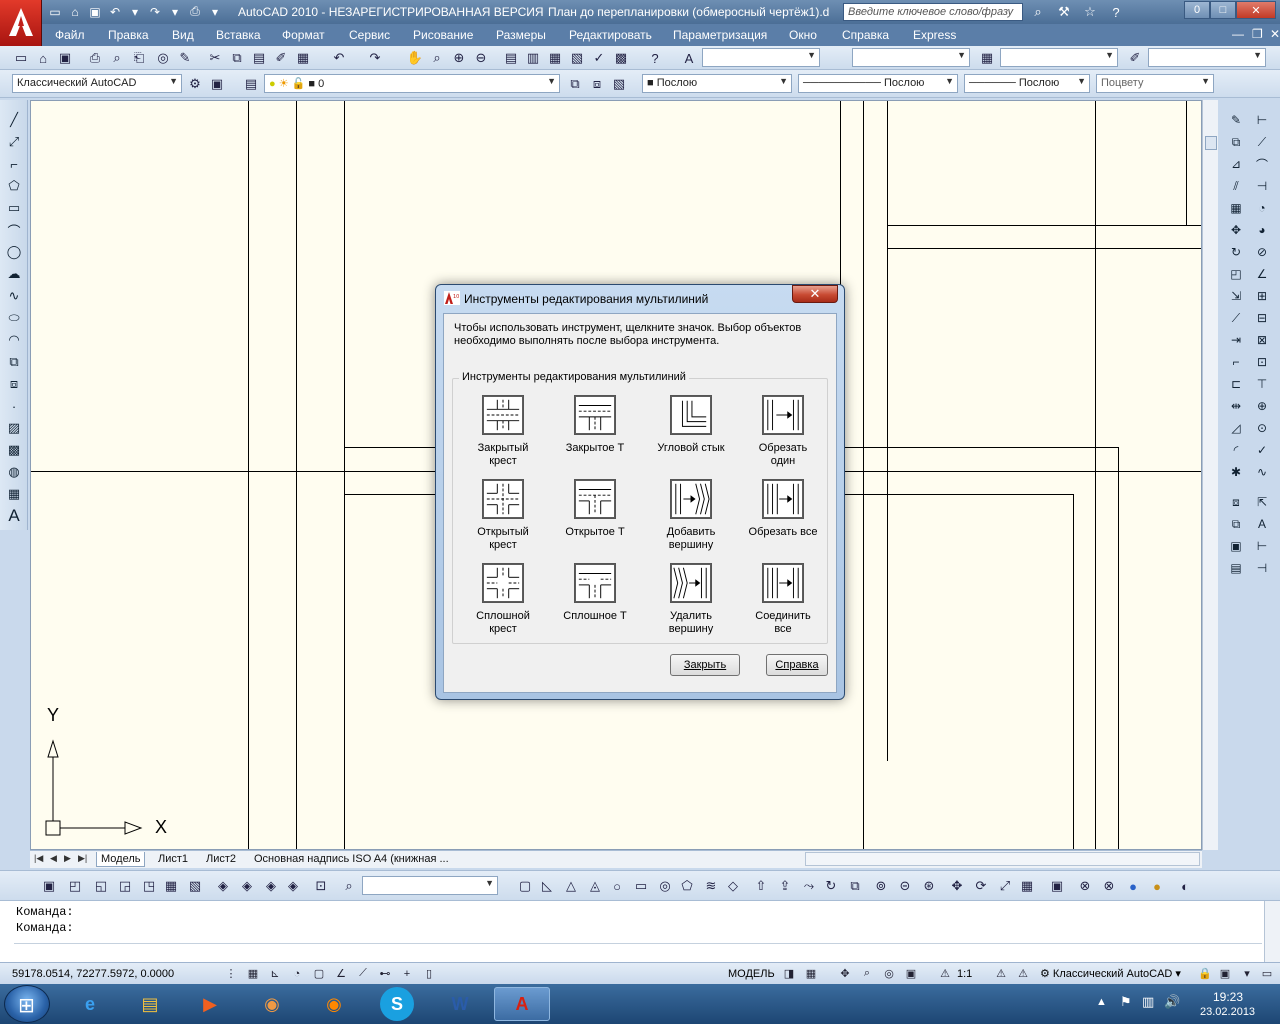 The height and width of the screenshot is (1024, 1280). What do you see at coordinates (1236, 450) in the screenshot?
I see `fillet-icon: ◜` at bounding box center [1236, 450].